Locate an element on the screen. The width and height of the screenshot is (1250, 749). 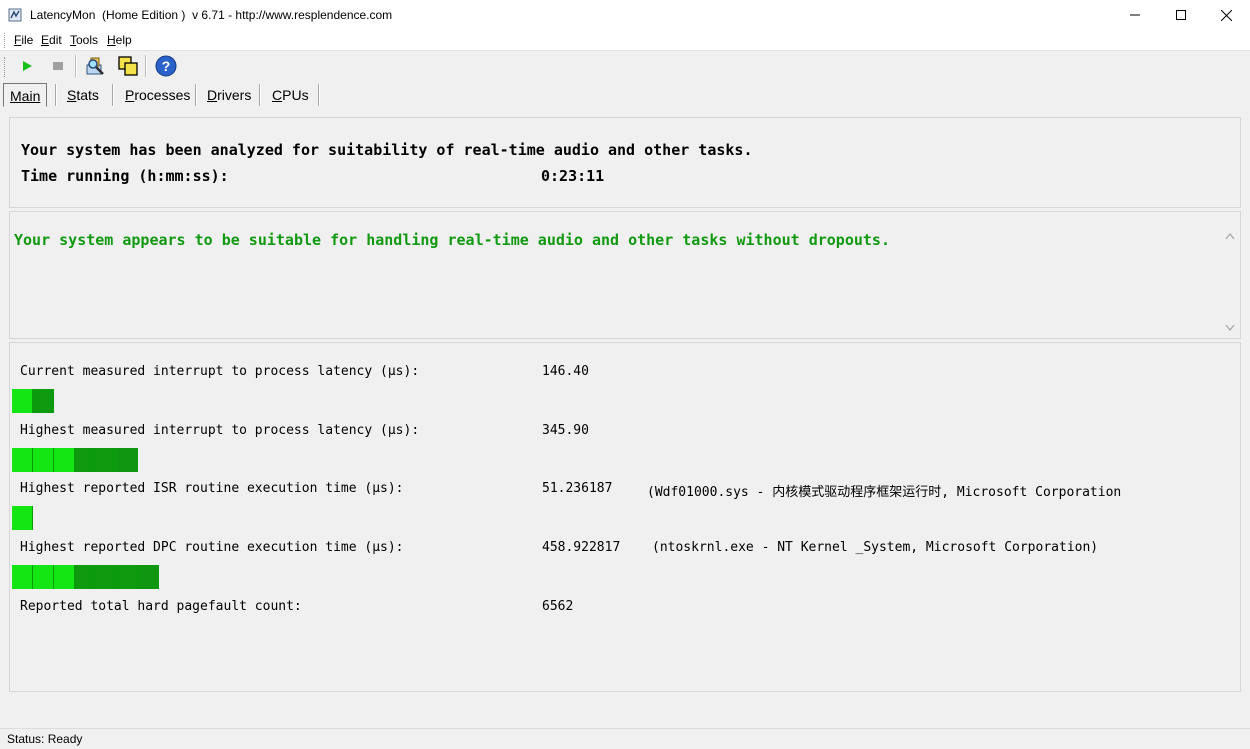
tab-bar: Main Stats Processes Drivers CPUs is located at coordinates (625, 94).